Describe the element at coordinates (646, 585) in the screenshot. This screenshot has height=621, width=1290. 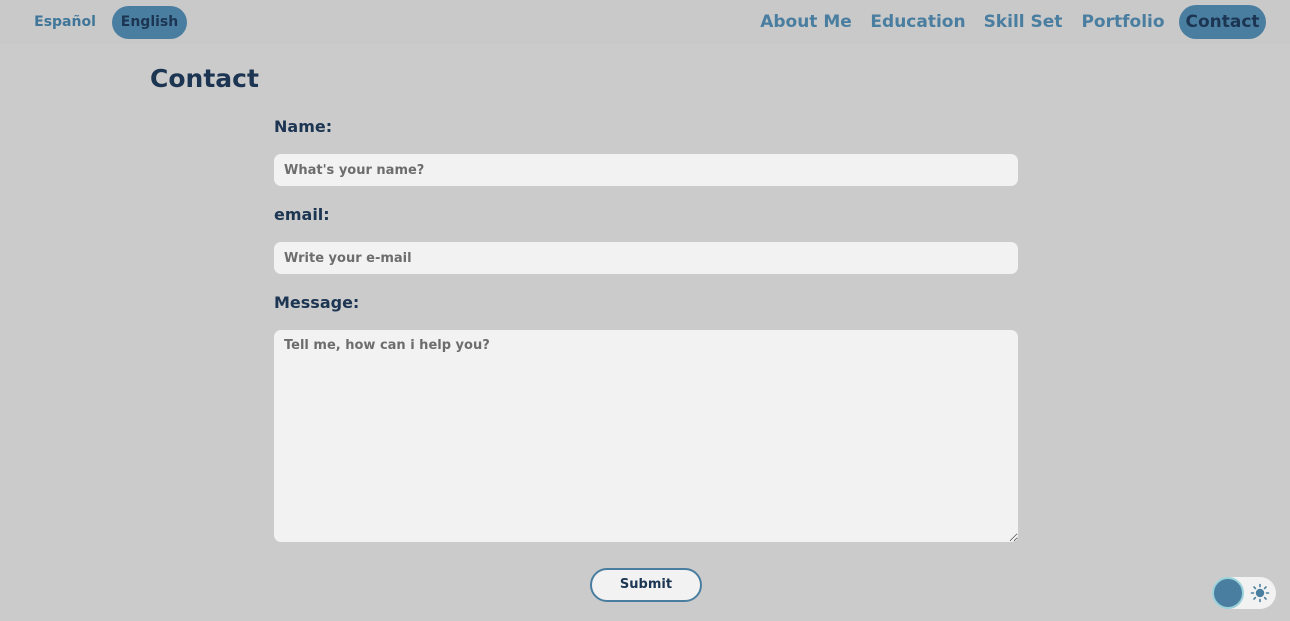
I see `submit-button: Submit` at that location.